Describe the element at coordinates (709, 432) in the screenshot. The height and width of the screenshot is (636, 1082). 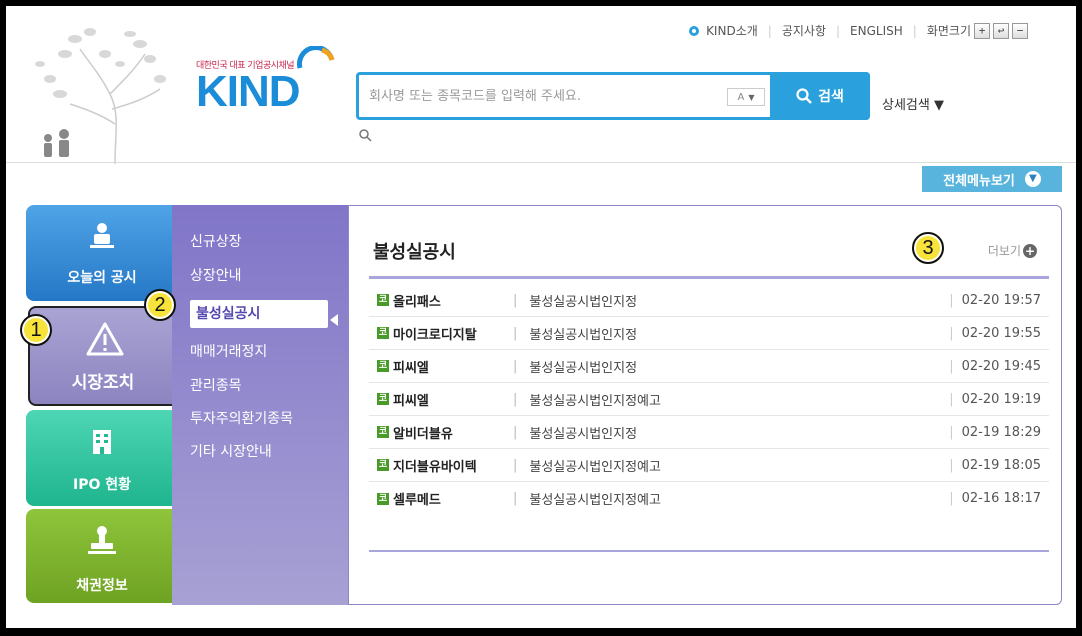
I see `list-item: 코 알비더블유 | 불성실공시법인지정 | 02-19 18:29` at that location.